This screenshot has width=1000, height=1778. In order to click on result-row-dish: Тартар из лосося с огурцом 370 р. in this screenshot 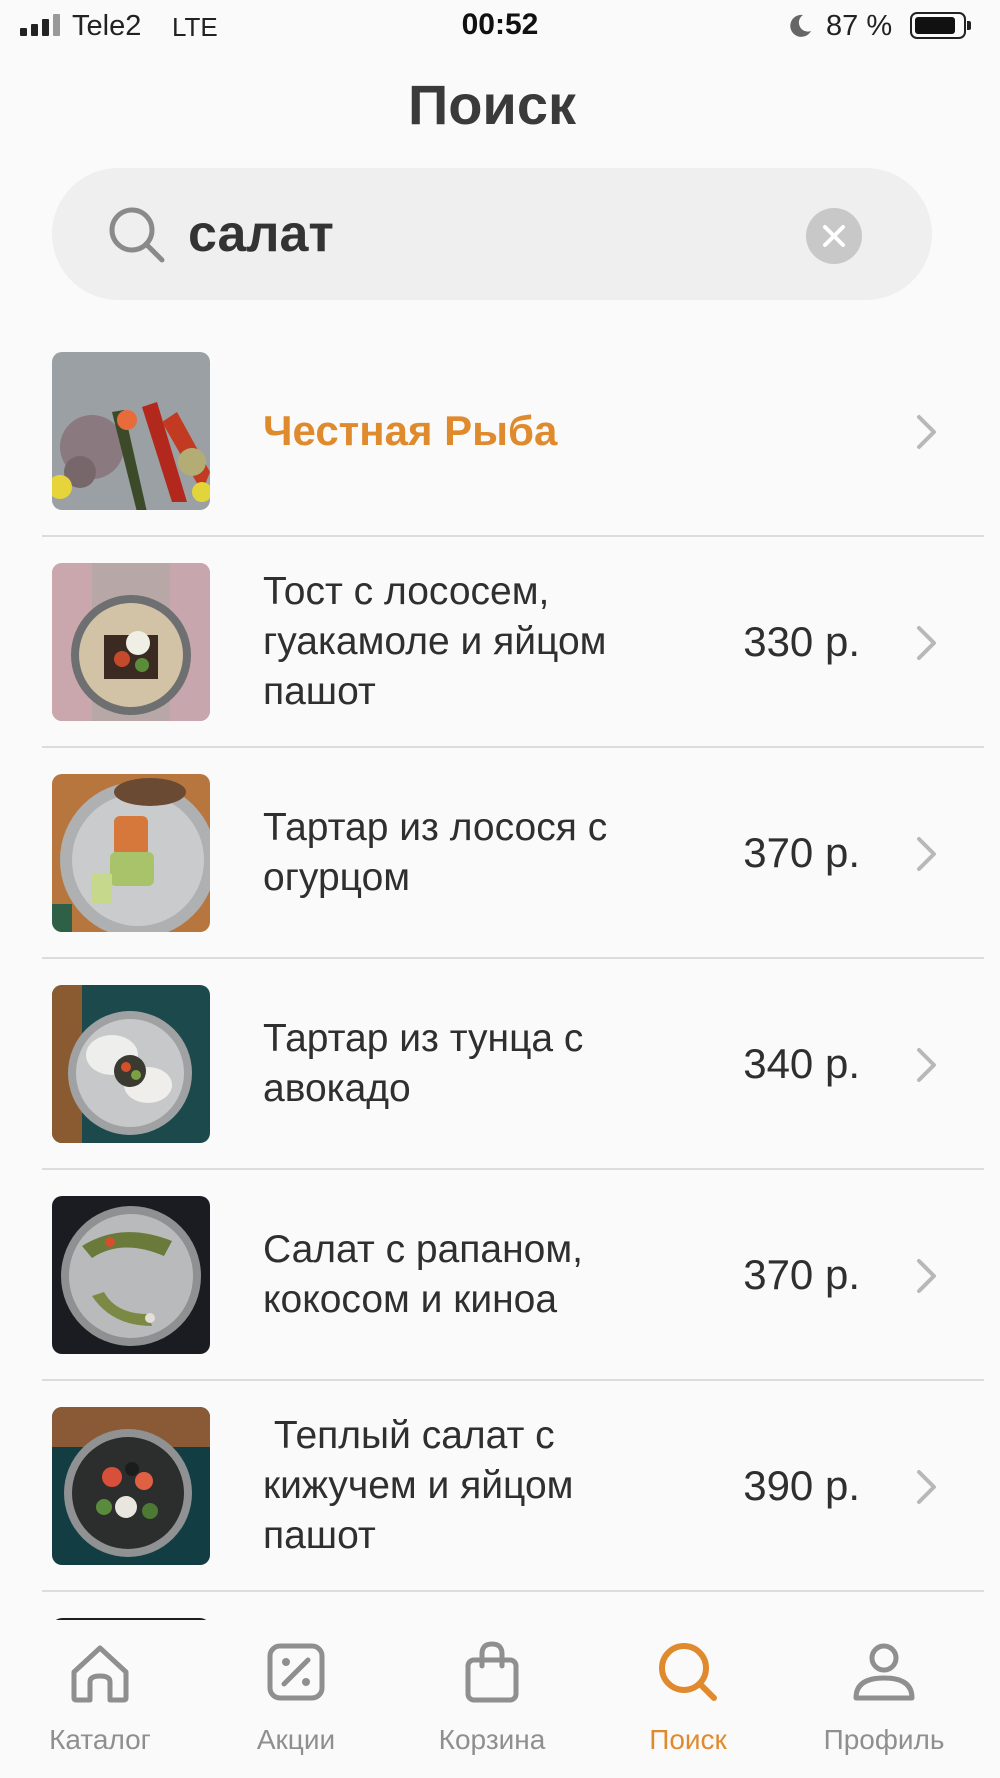, I will do `click(500, 867)`.